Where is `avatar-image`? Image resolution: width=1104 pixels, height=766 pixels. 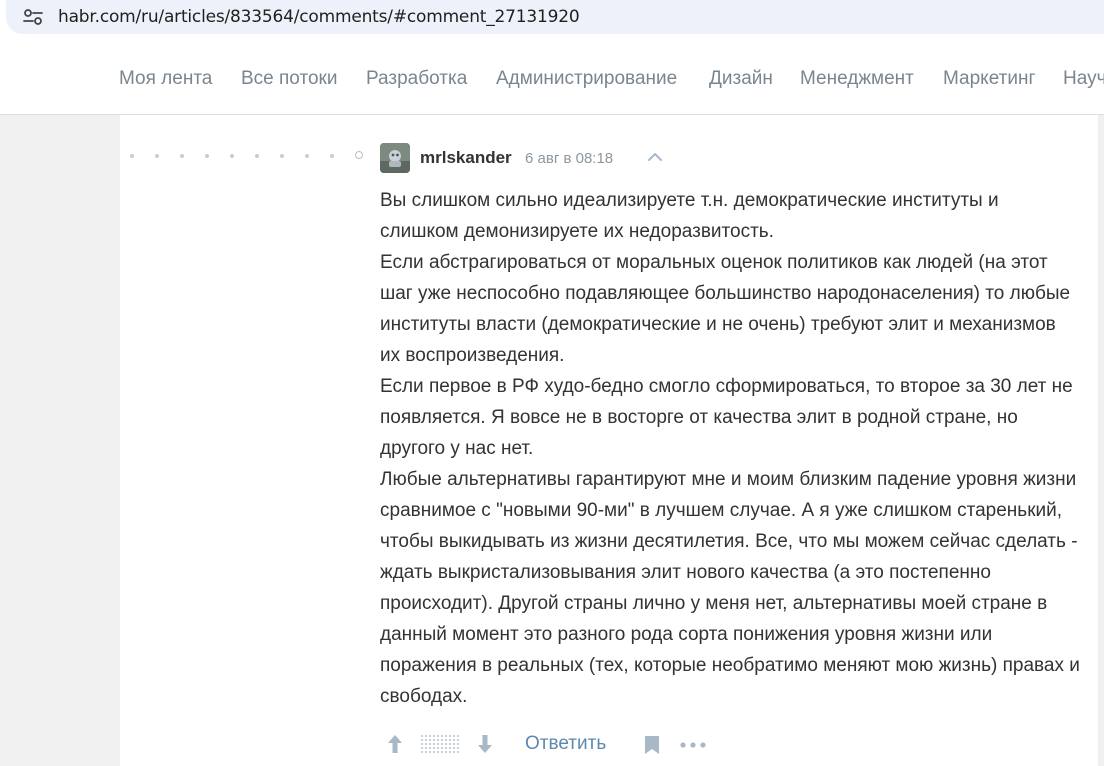
avatar-image is located at coordinates (395, 158).